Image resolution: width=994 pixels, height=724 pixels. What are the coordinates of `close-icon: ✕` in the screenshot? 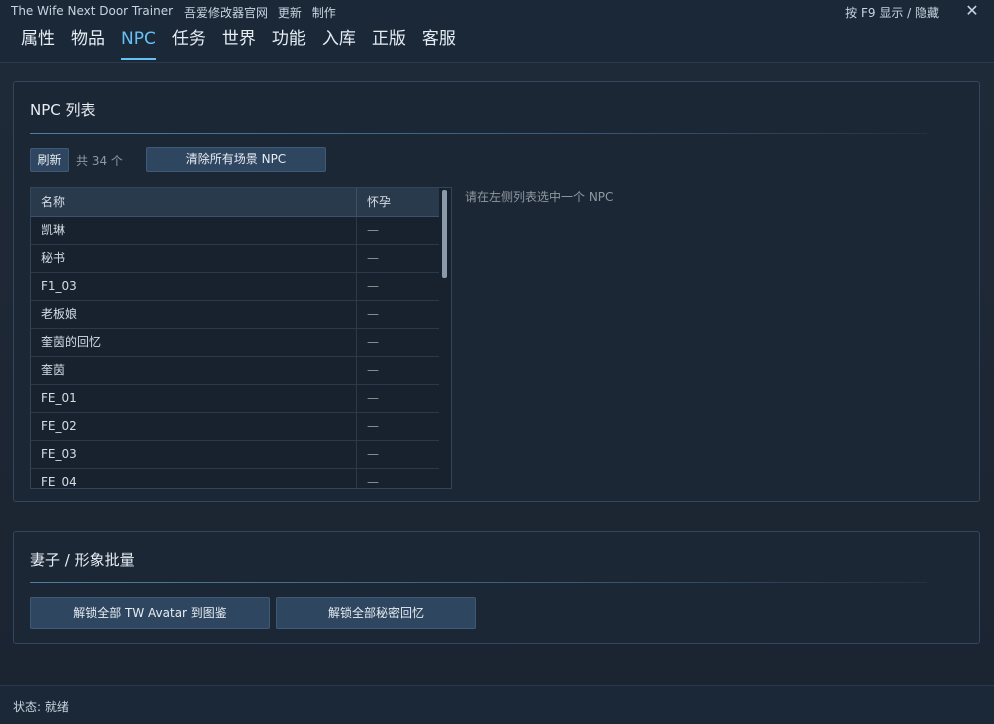 It's located at (972, 11).